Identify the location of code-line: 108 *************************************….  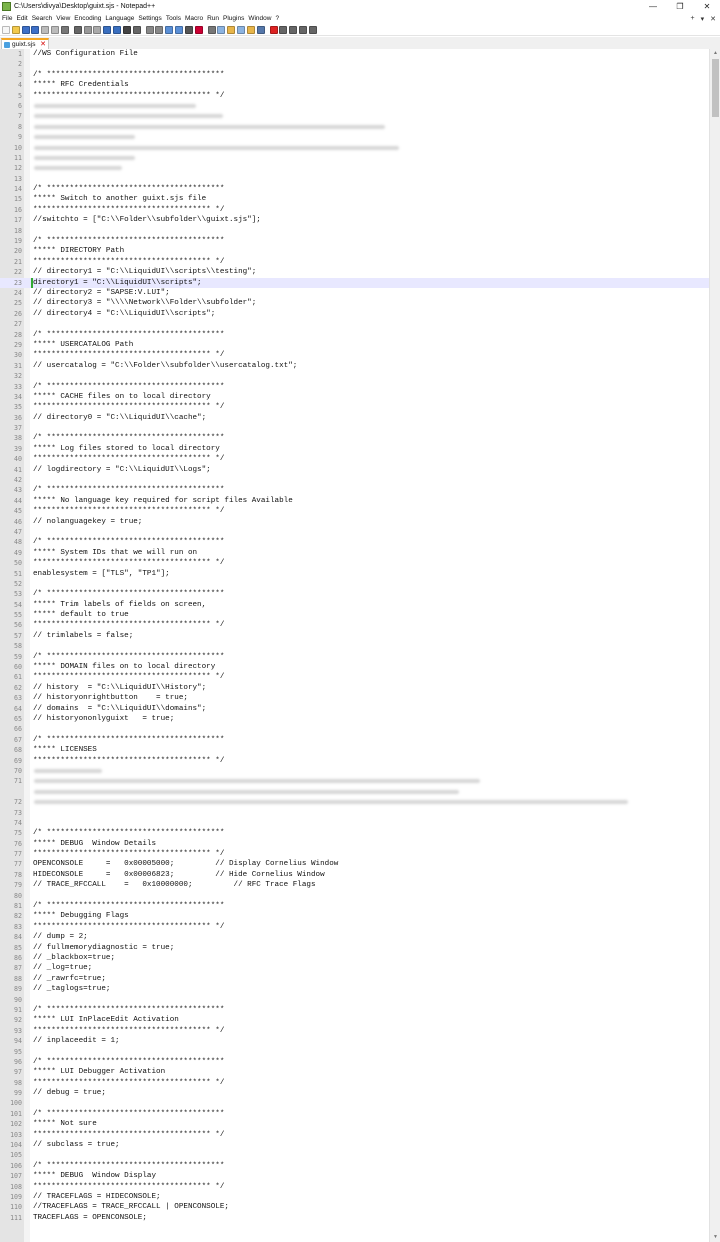
(354, 1187).